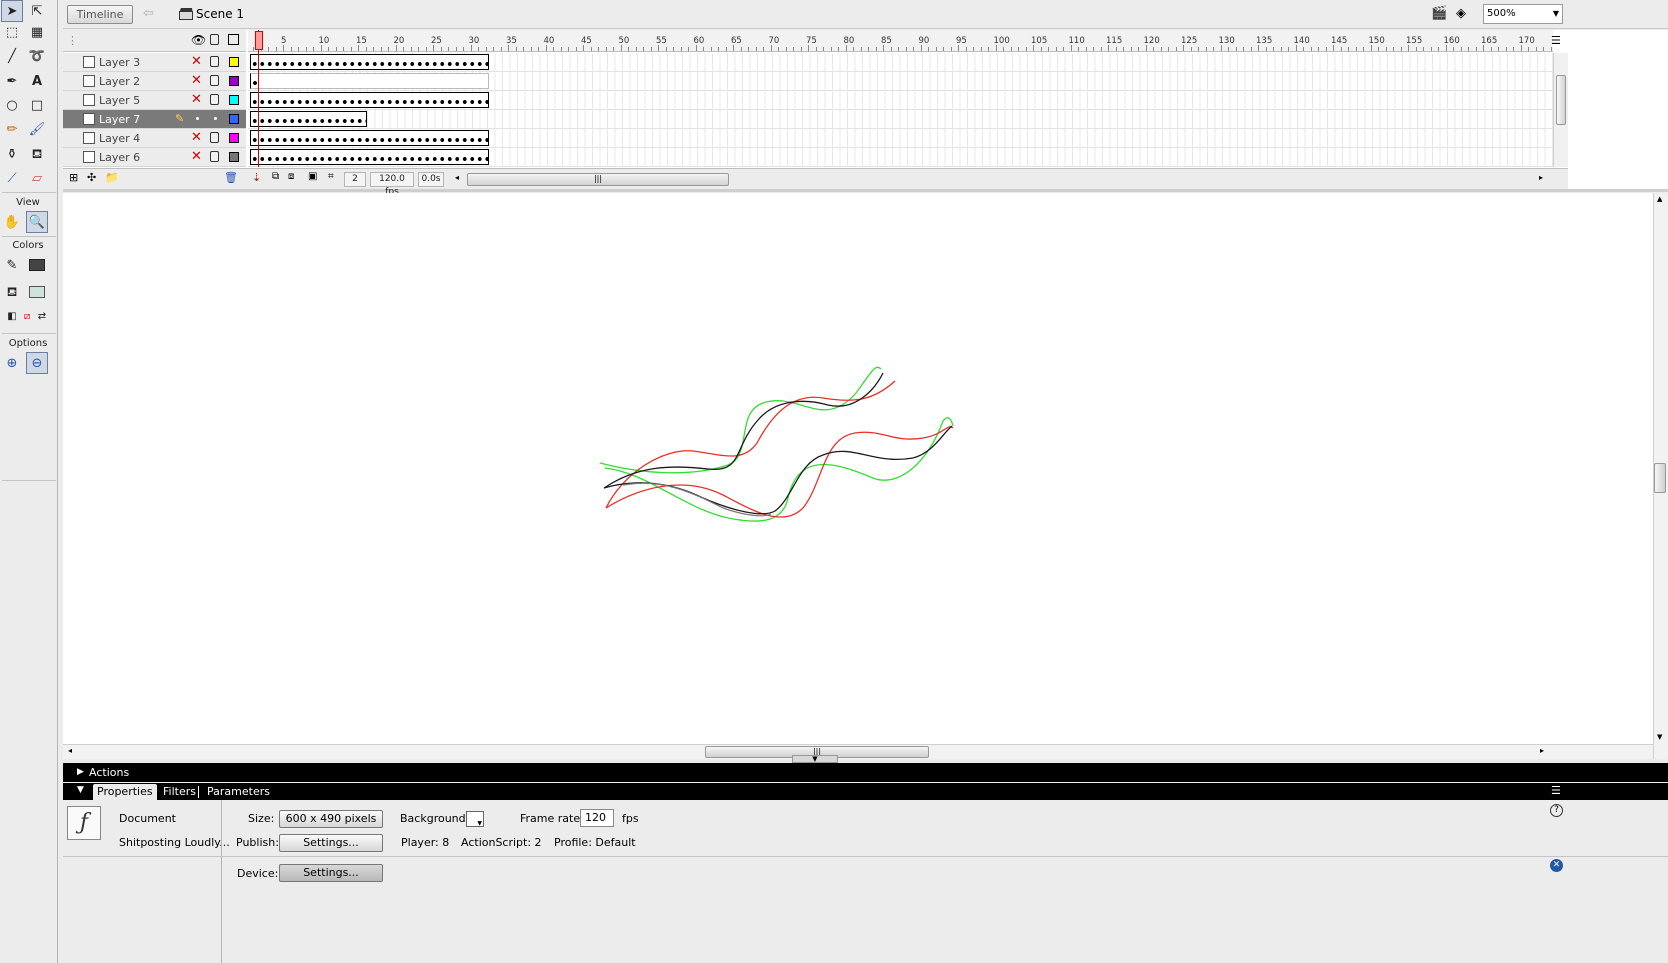 The height and width of the screenshot is (963, 1668). What do you see at coordinates (154, 81) in the screenshot?
I see `layer-row: Layer 2 ✕` at bounding box center [154, 81].